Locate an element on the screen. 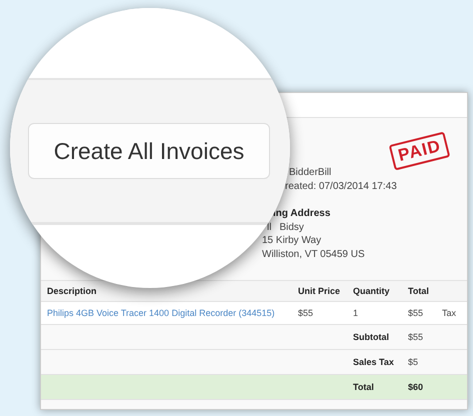 The image size is (473, 416). summary-value: $60 is located at coordinates (416, 387).